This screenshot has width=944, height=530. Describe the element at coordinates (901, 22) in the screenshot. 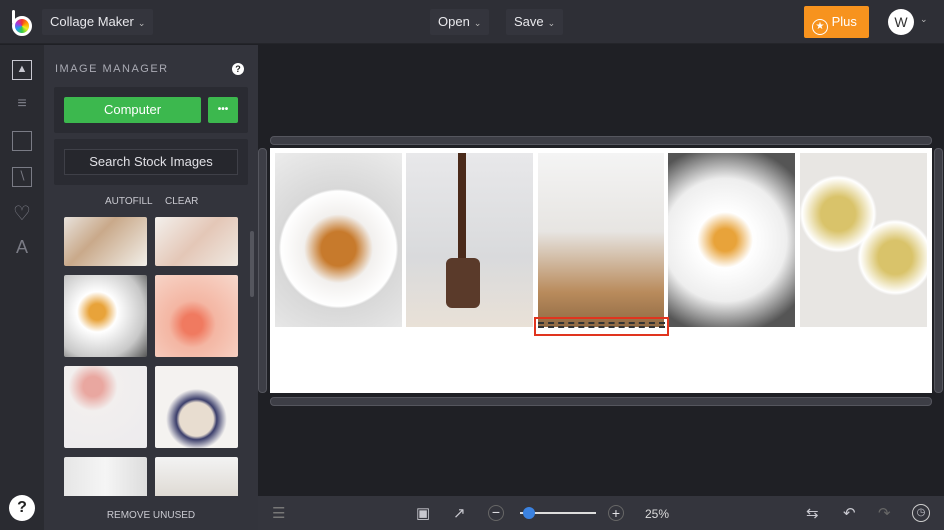

I see `avatar: W` at that location.